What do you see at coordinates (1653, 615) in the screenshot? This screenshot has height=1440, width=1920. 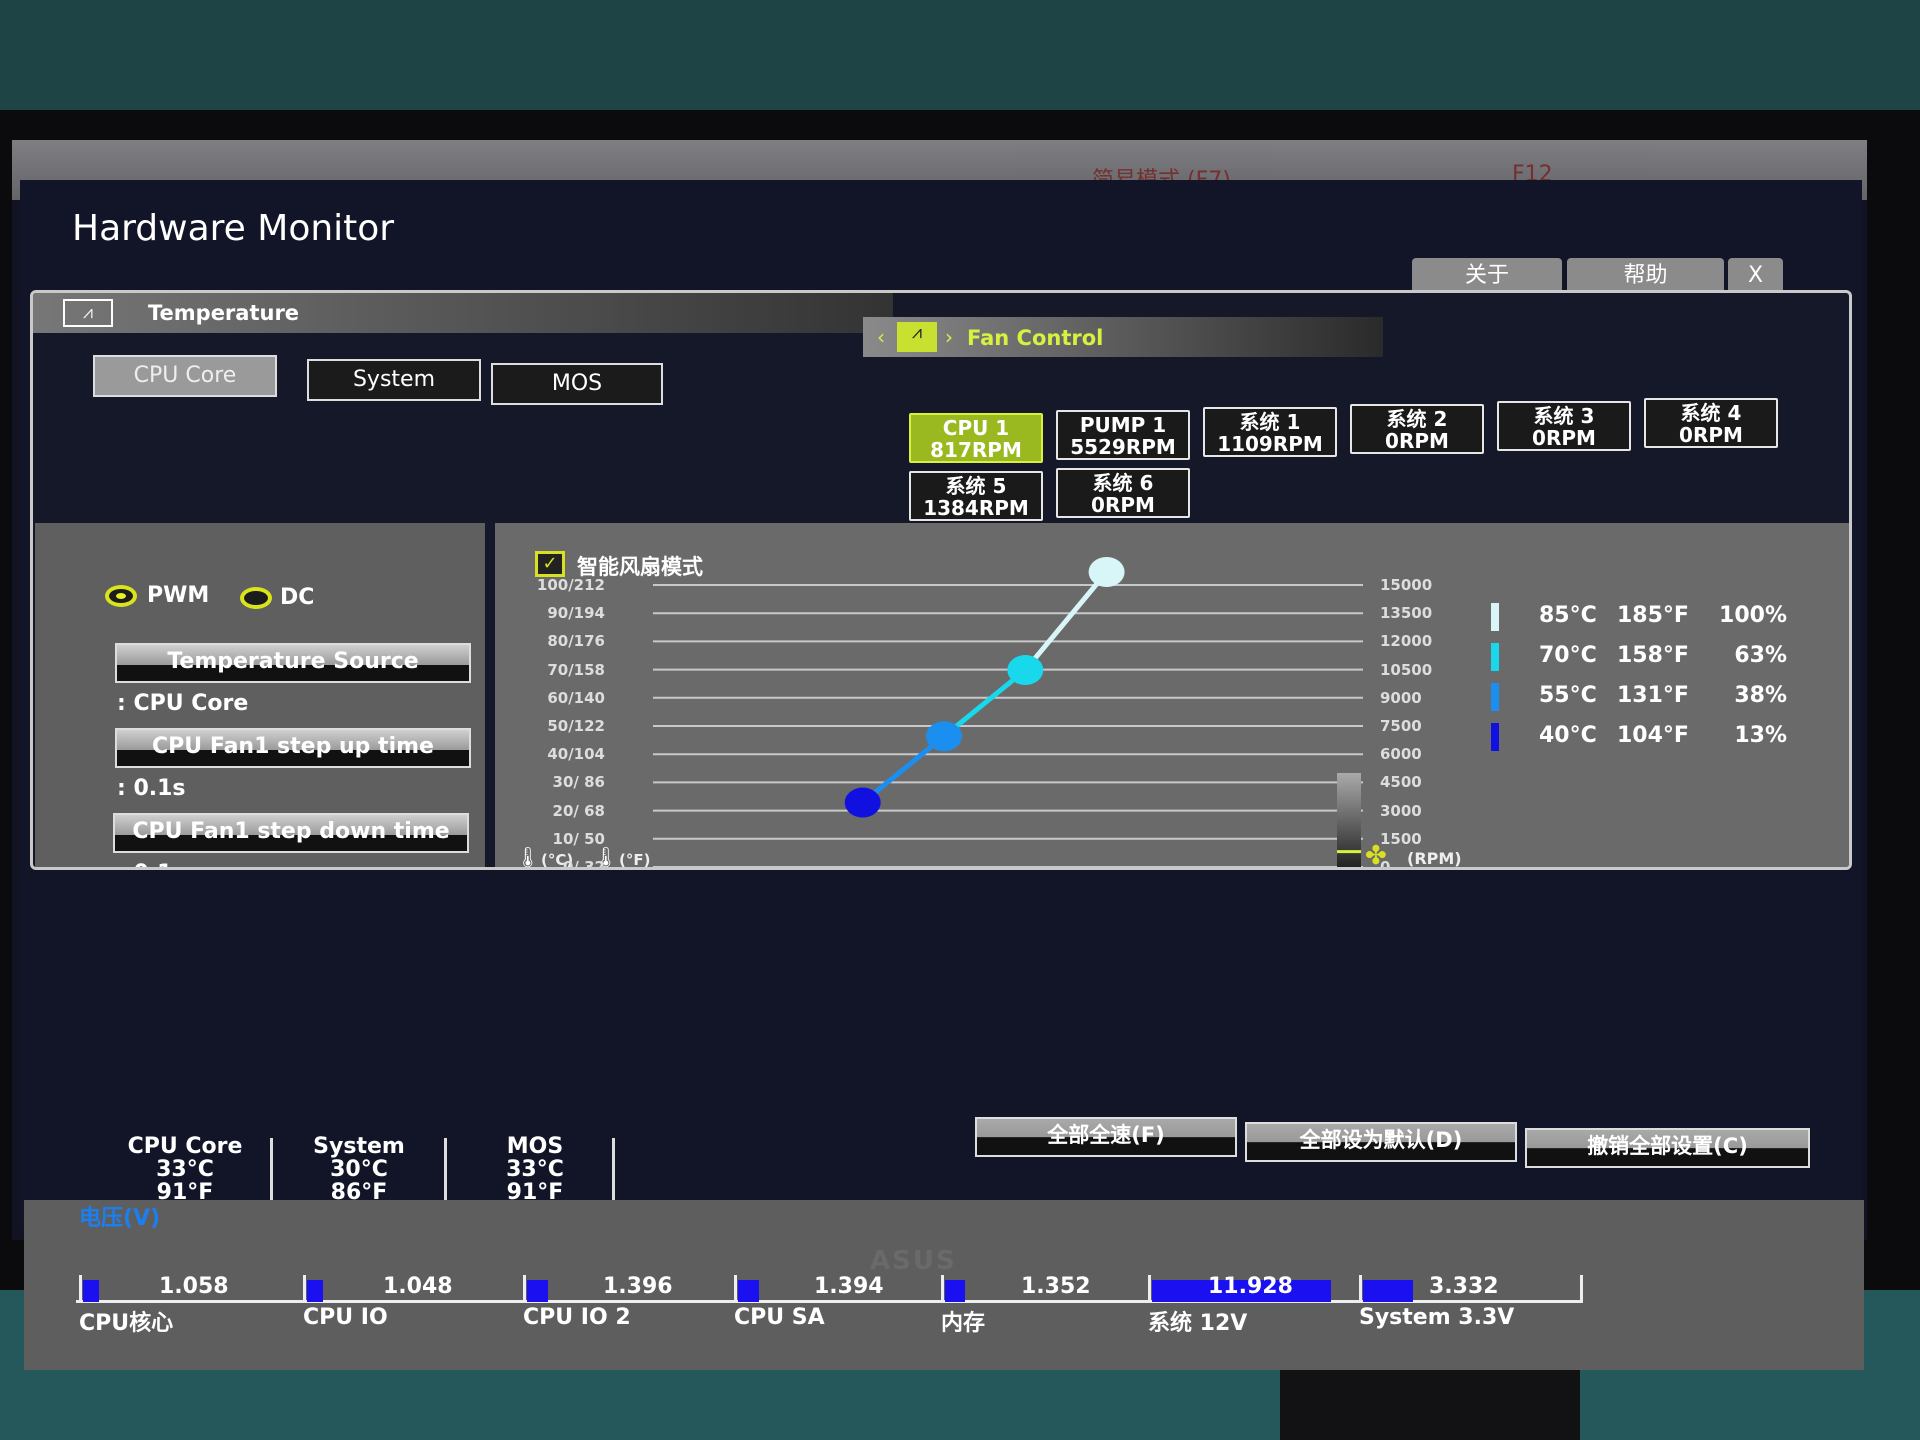 I see `legend-fahrenheit: 185°F` at bounding box center [1653, 615].